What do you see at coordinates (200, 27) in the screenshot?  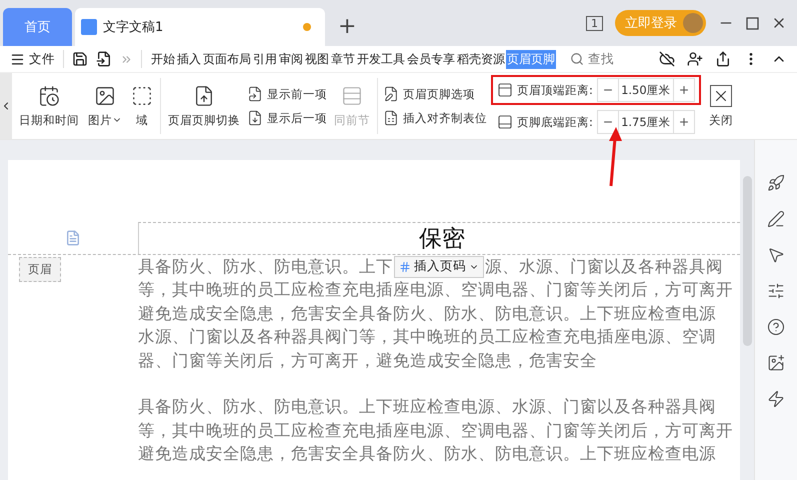 I see `document-tab: 文字文稿1` at bounding box center [200, 27].